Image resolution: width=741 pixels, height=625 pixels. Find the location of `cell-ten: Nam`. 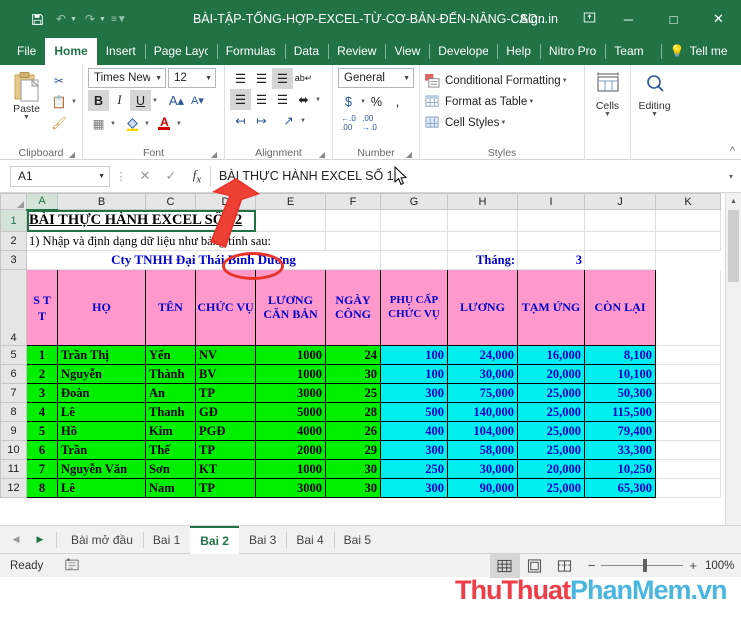

cell-ten: Nam is located at coordinates (170, 488).